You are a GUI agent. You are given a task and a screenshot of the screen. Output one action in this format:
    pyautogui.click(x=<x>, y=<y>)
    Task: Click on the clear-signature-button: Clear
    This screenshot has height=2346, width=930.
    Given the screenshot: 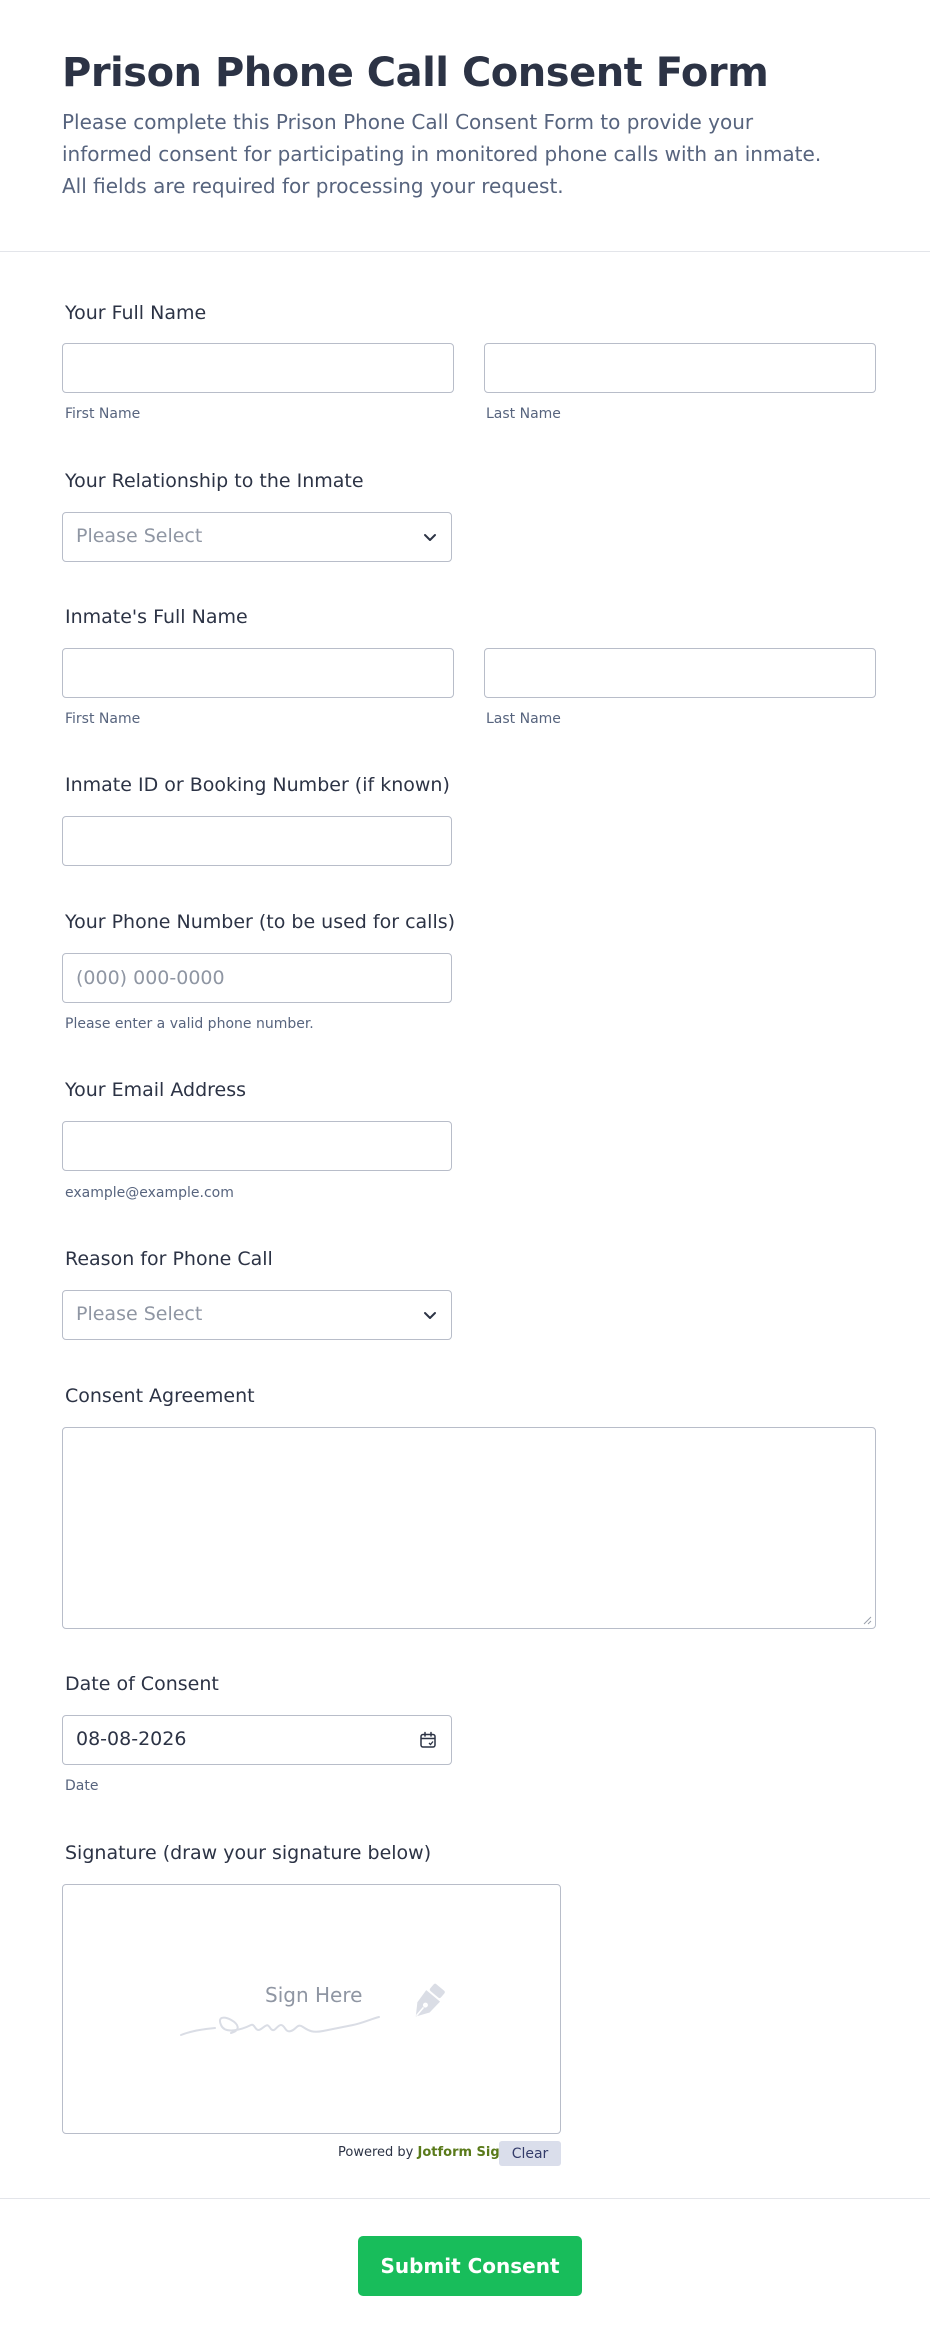 What is the action you would take?
    pyautogui.click(x=530, y=2153)
    